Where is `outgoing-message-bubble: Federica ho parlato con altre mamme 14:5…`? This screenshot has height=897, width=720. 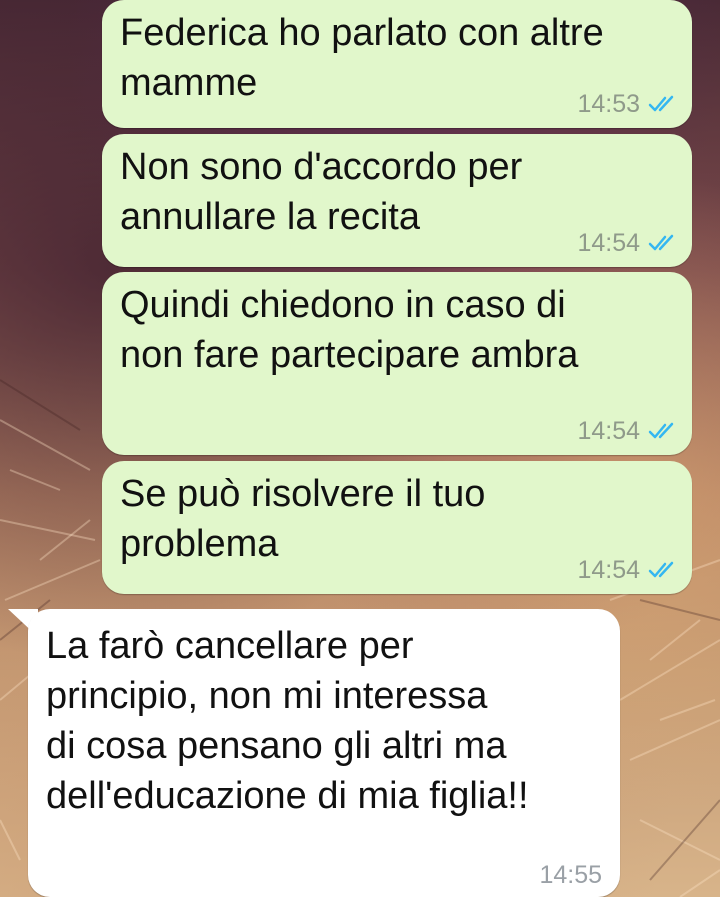 outgoing-message-bubble: Federica ho parlato con altre mamme 14:5… is located at coordinates (397, 64).